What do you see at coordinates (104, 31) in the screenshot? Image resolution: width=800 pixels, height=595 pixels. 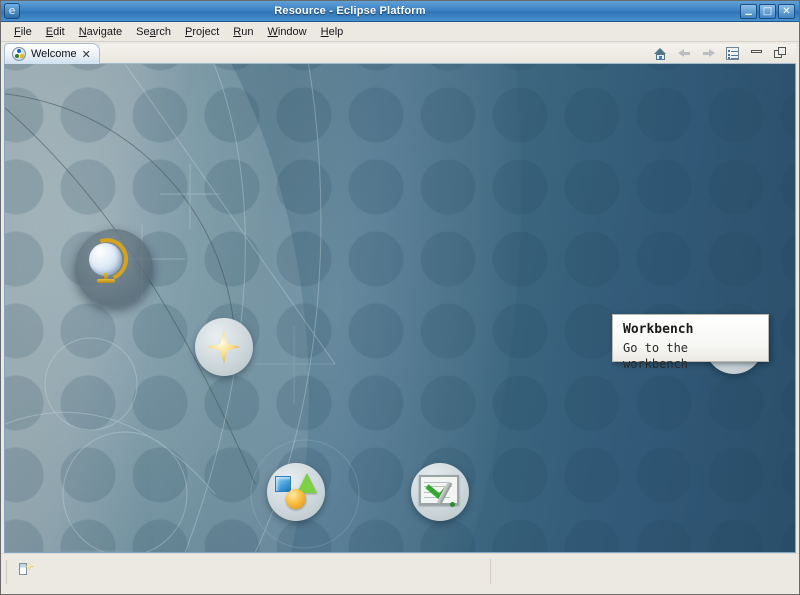 I see `menu-navigate-rest: avigate` at bounding box center [104, 31].